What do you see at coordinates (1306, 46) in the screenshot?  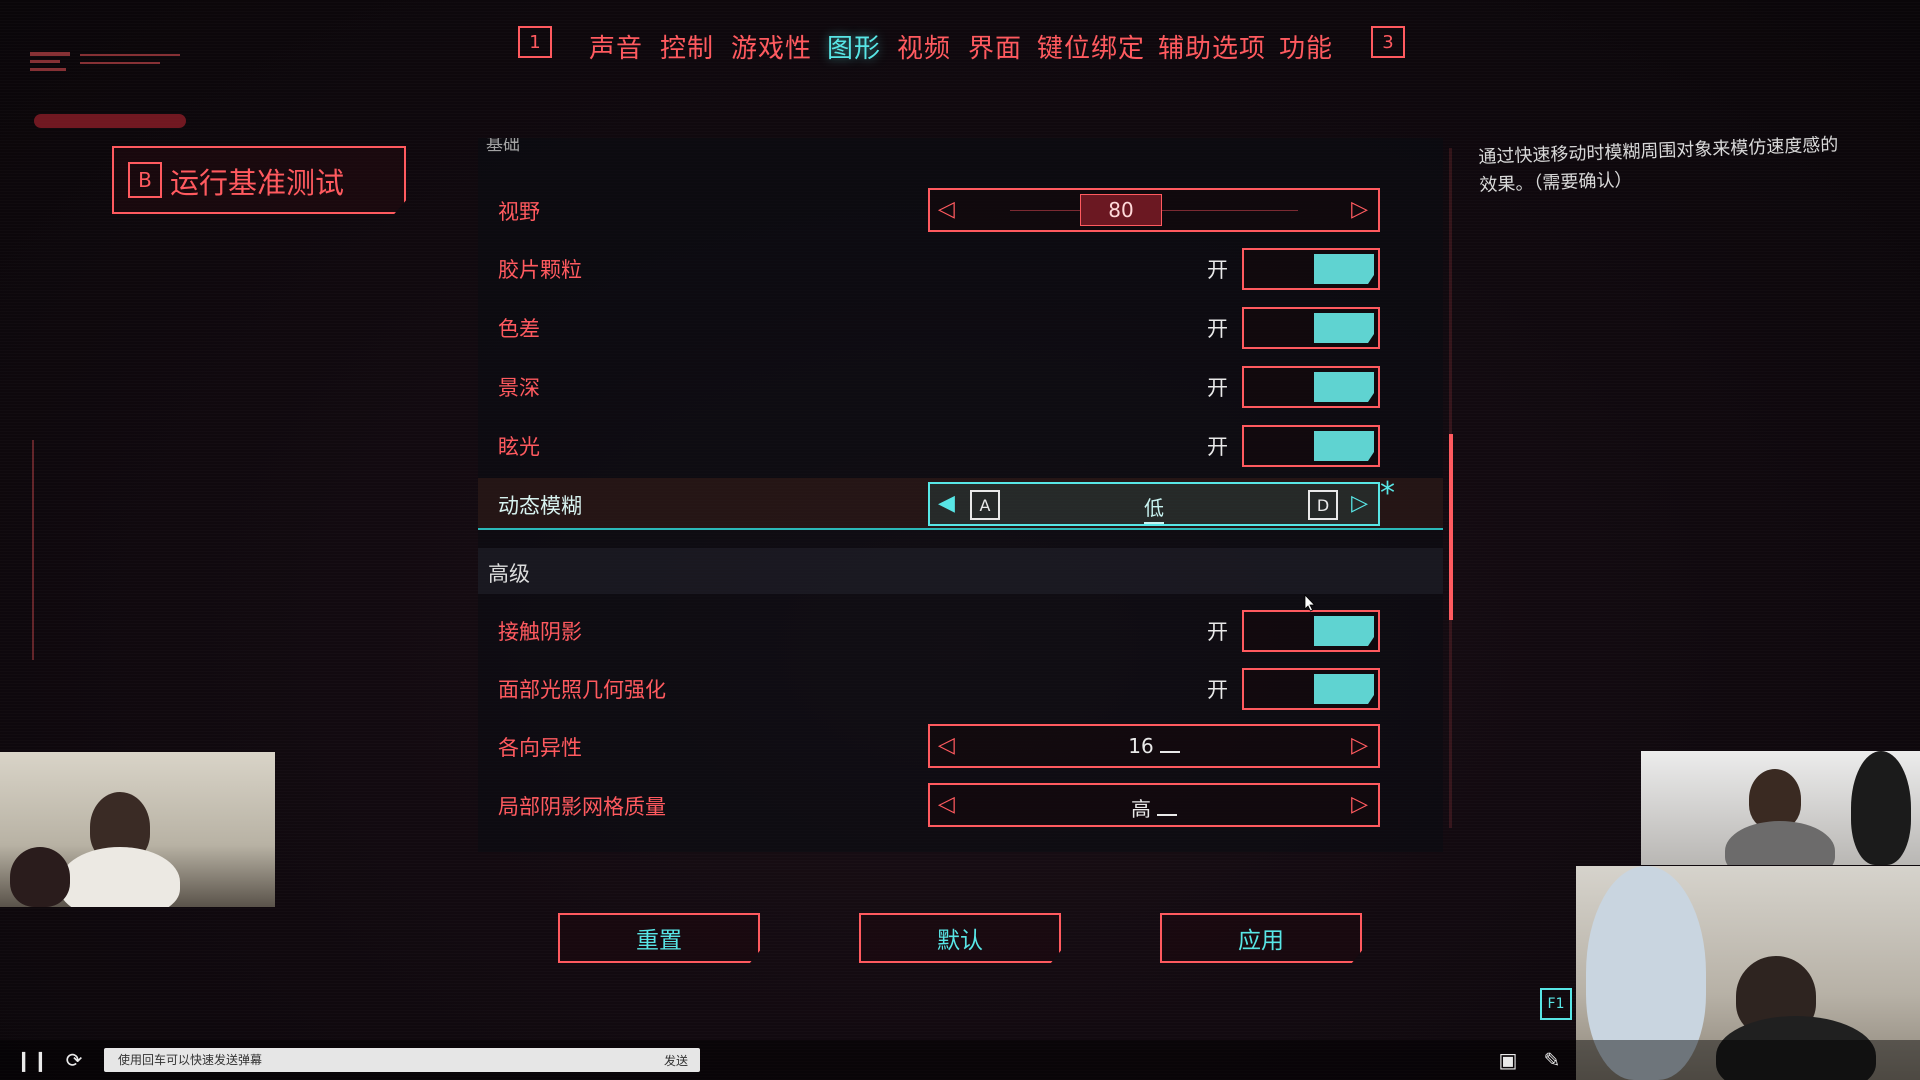 I see `tab-features: 功能` at bounding box center [1306, 46].